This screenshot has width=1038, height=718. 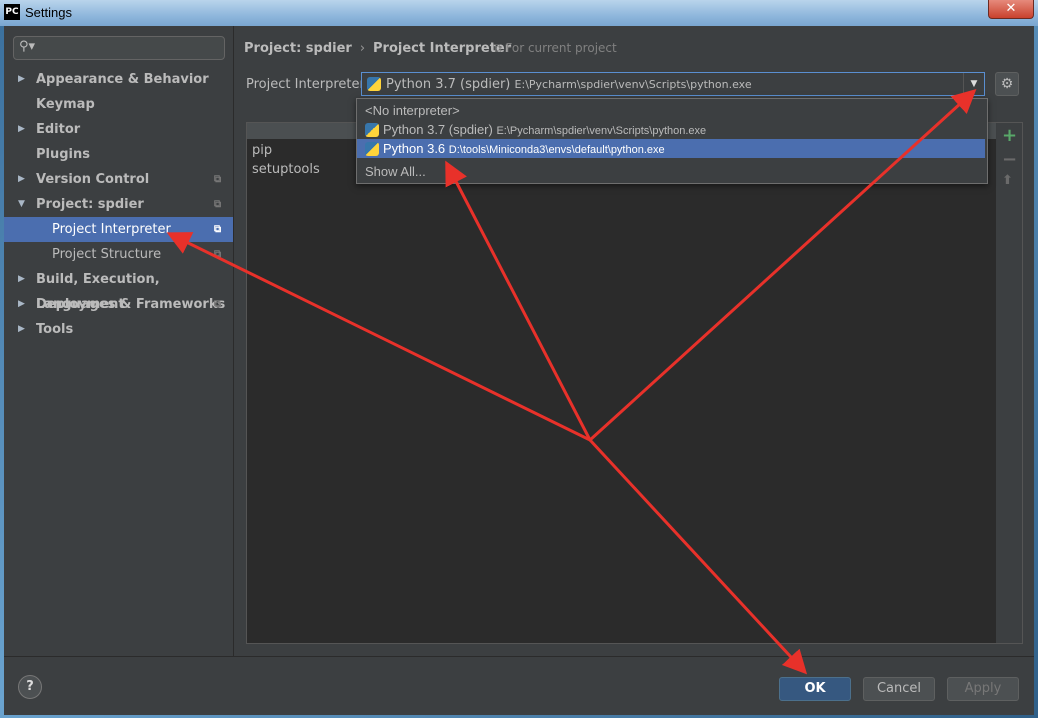 What do you see at coordinates (286, 169) in the screenshot?
I see `table-row: setuptools` at bounding box center [286, 169].